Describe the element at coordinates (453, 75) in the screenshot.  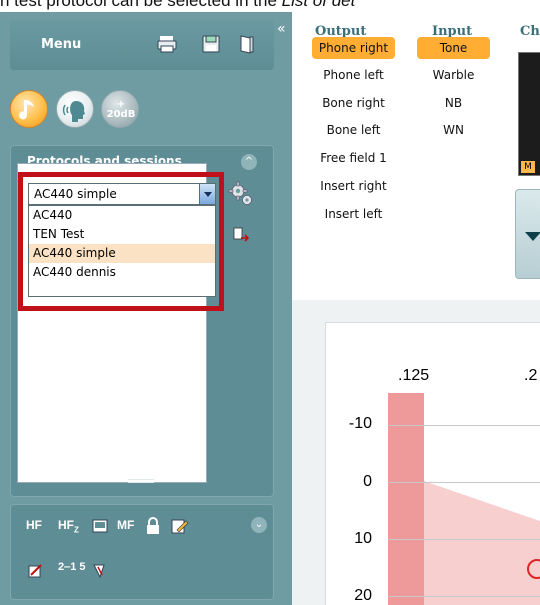
I see `input-warble: Warble` at that location.